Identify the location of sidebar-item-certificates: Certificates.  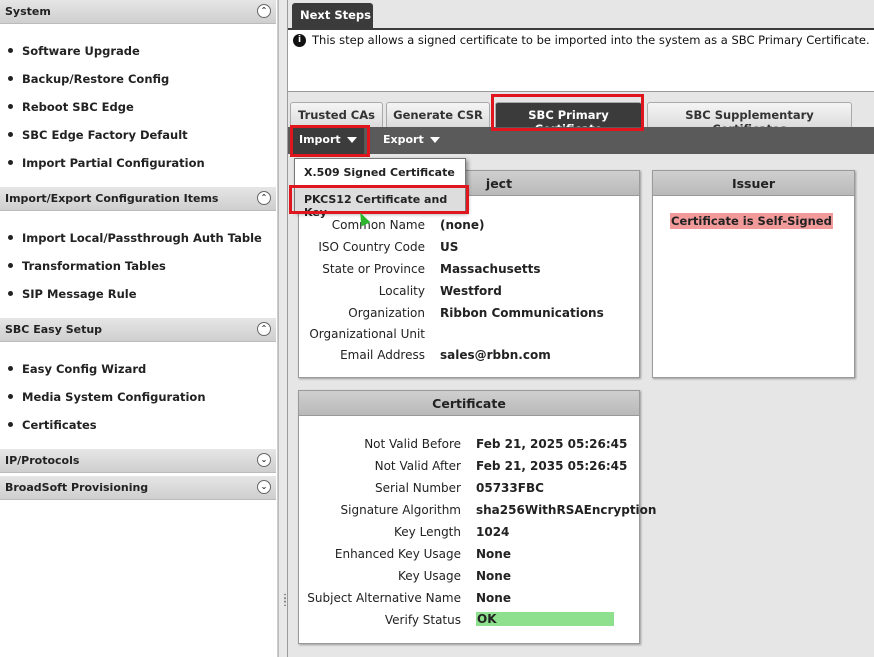
(52, 425).